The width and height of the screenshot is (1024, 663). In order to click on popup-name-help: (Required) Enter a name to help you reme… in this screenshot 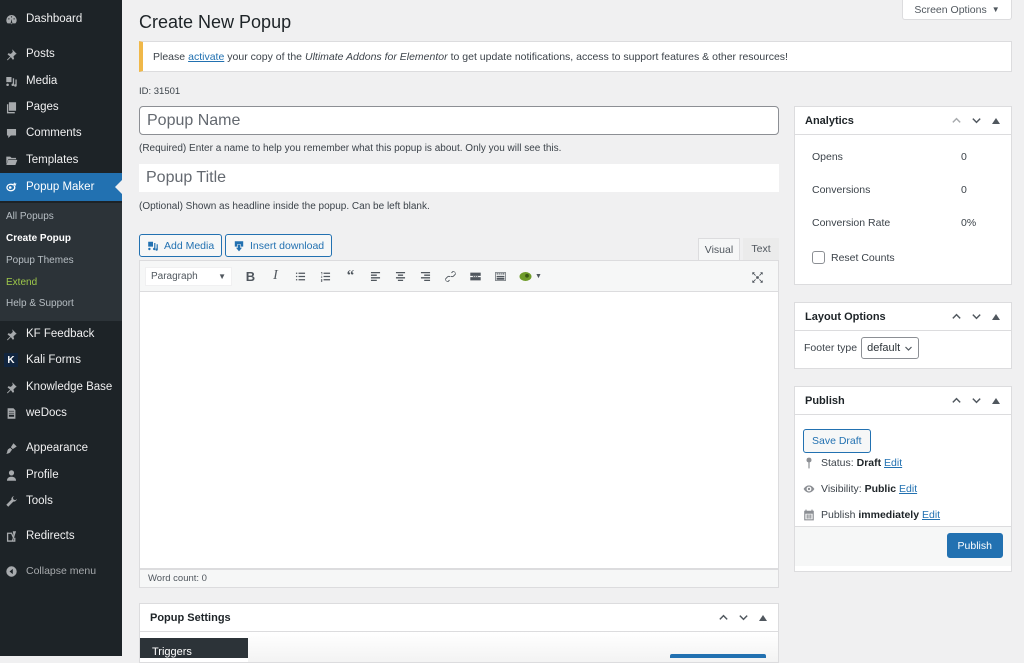, I will do `click(350, 148)`.